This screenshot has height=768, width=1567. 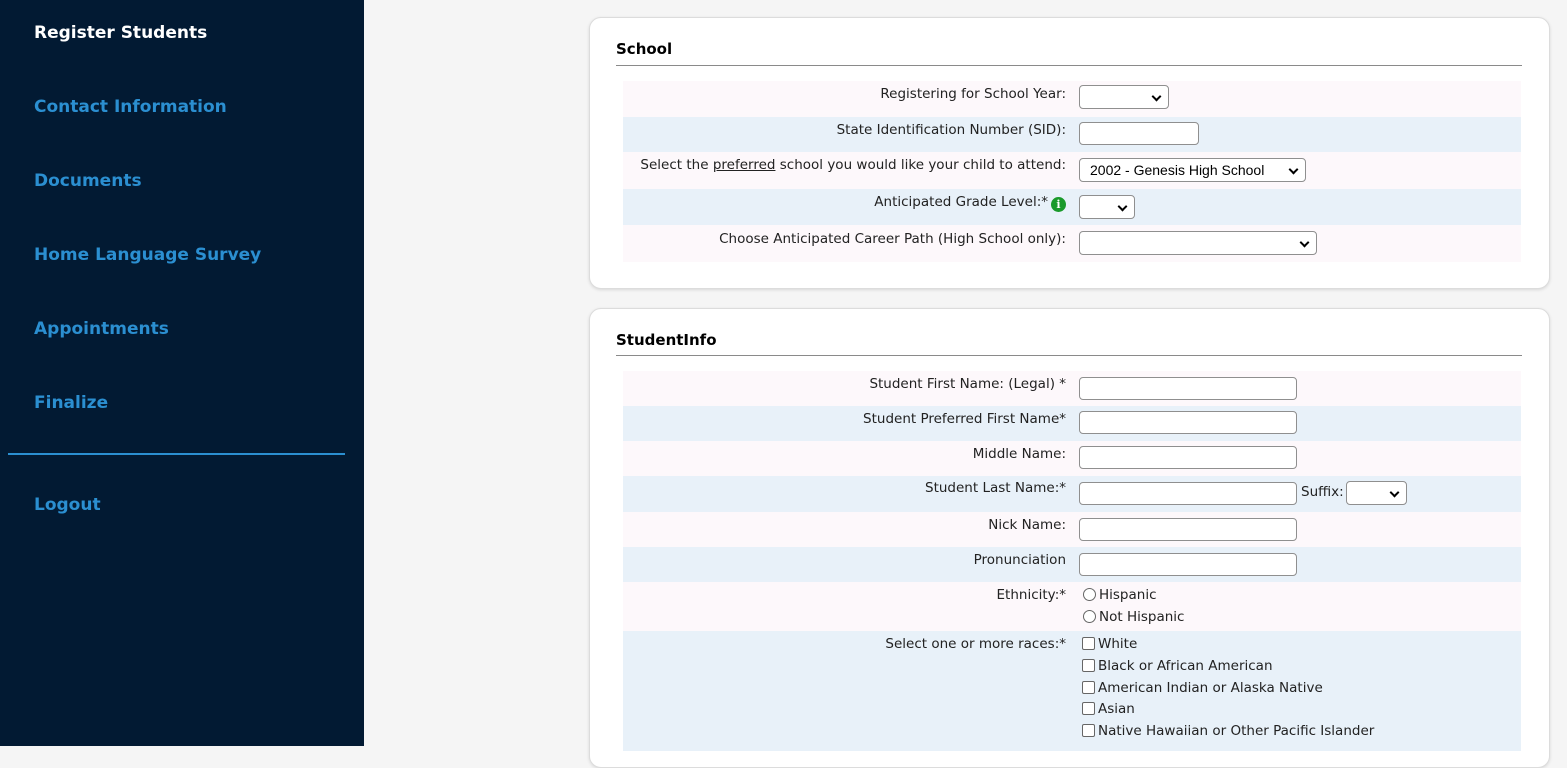 What do you see at coordinates (88, 181) in the screenshot?
I see `nav-documents: Documents` at bounding box center [88, 181].